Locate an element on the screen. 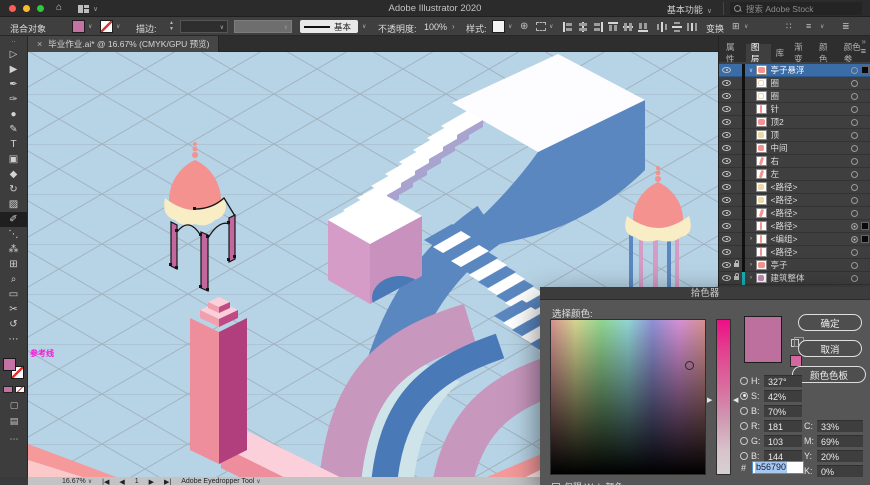  panel-tab-属性: 属性 is located at coordinates (733, 53).